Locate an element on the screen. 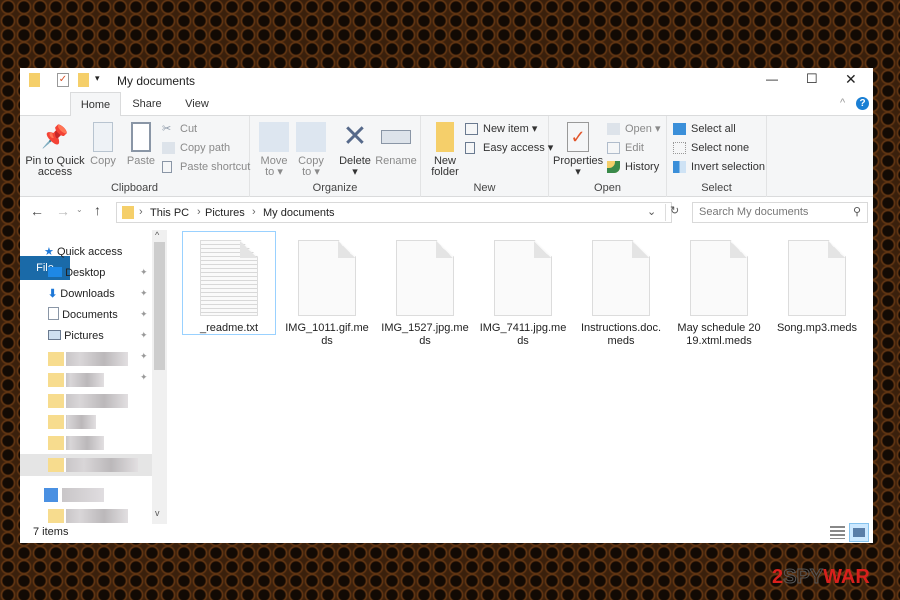 This screenshot has width=900, height=600. pin-quick-access-button: 📌 Pin to Quick access is located at coordinates (55, 150).